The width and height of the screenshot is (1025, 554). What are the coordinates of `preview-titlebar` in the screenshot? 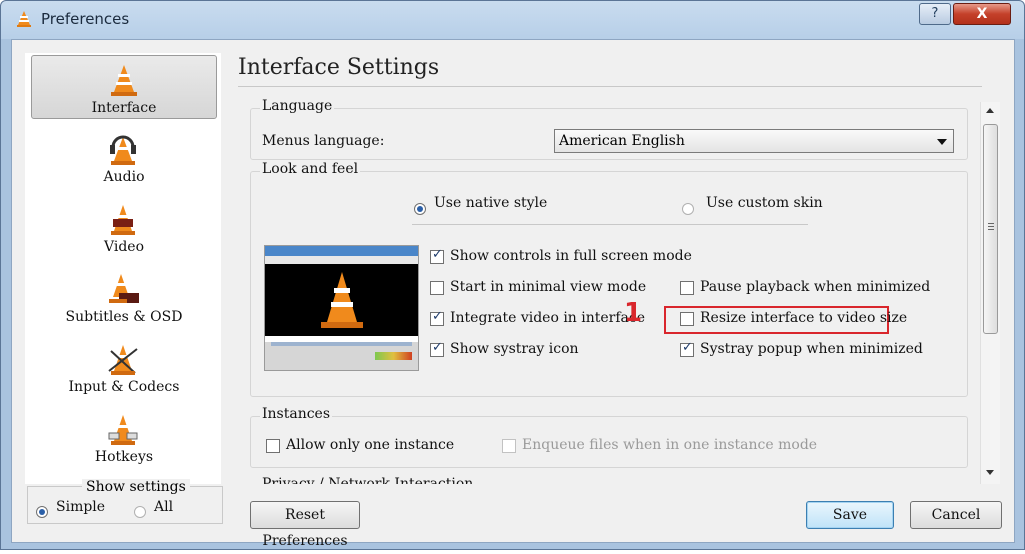 It's located at (341, 251).